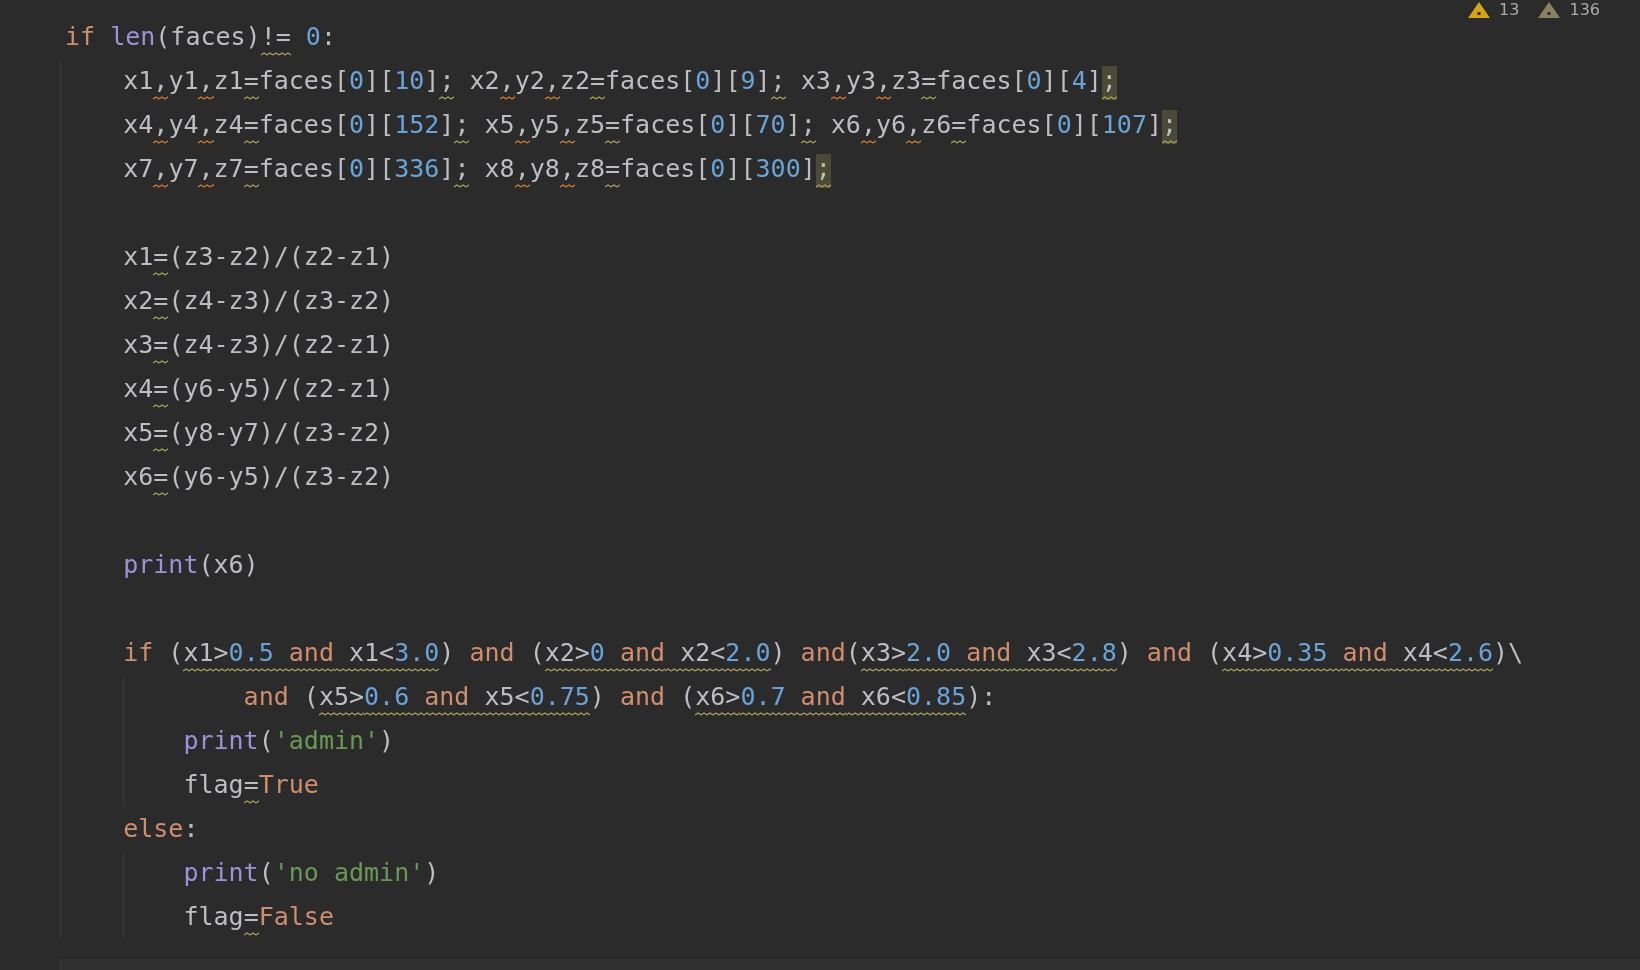  Describe the element at coordinates (229, 389) in the screenshot. I see `code-line: x4=(y6-y5)/(z2-z1)` at that location.